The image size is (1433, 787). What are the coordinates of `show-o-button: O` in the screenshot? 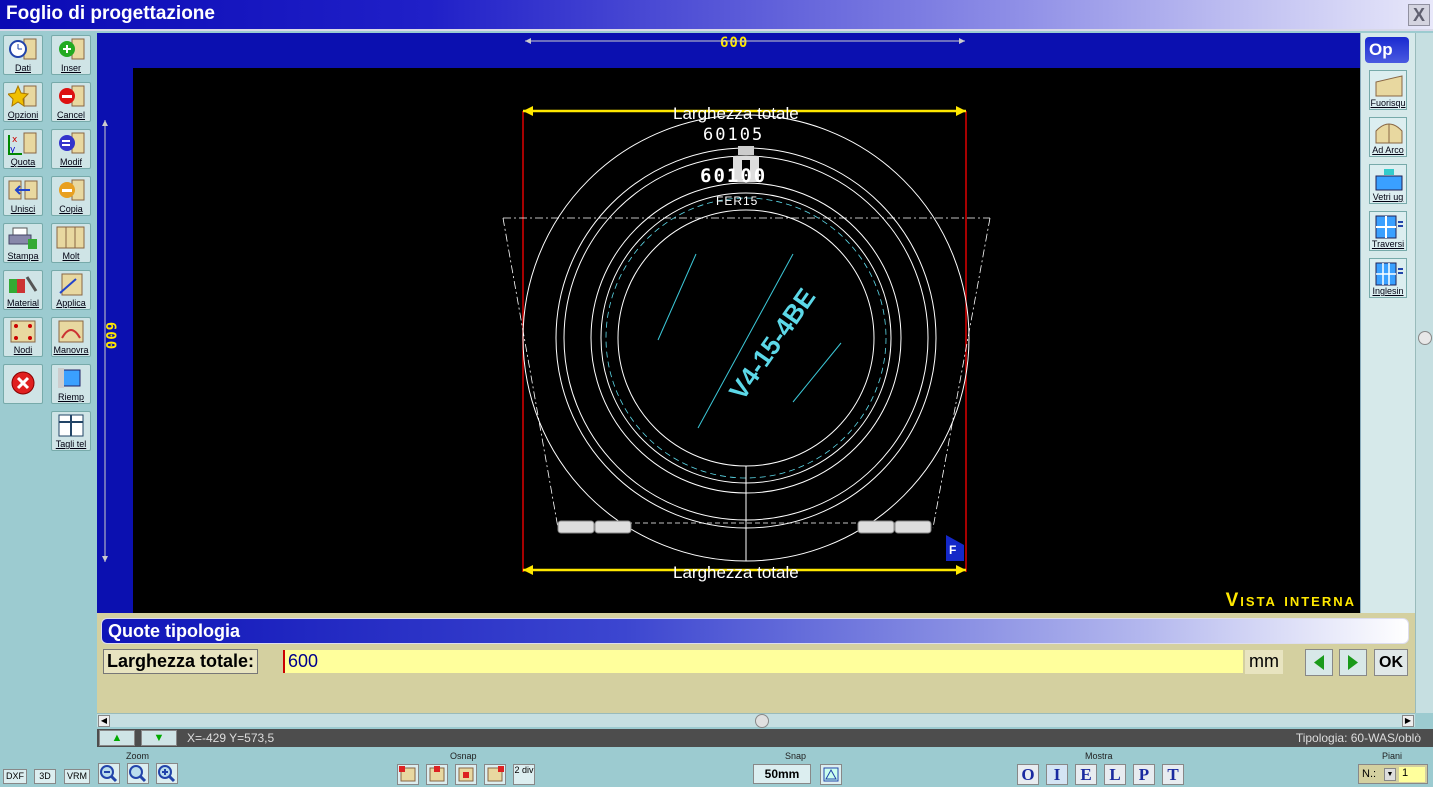 It's located at (1028, 774).